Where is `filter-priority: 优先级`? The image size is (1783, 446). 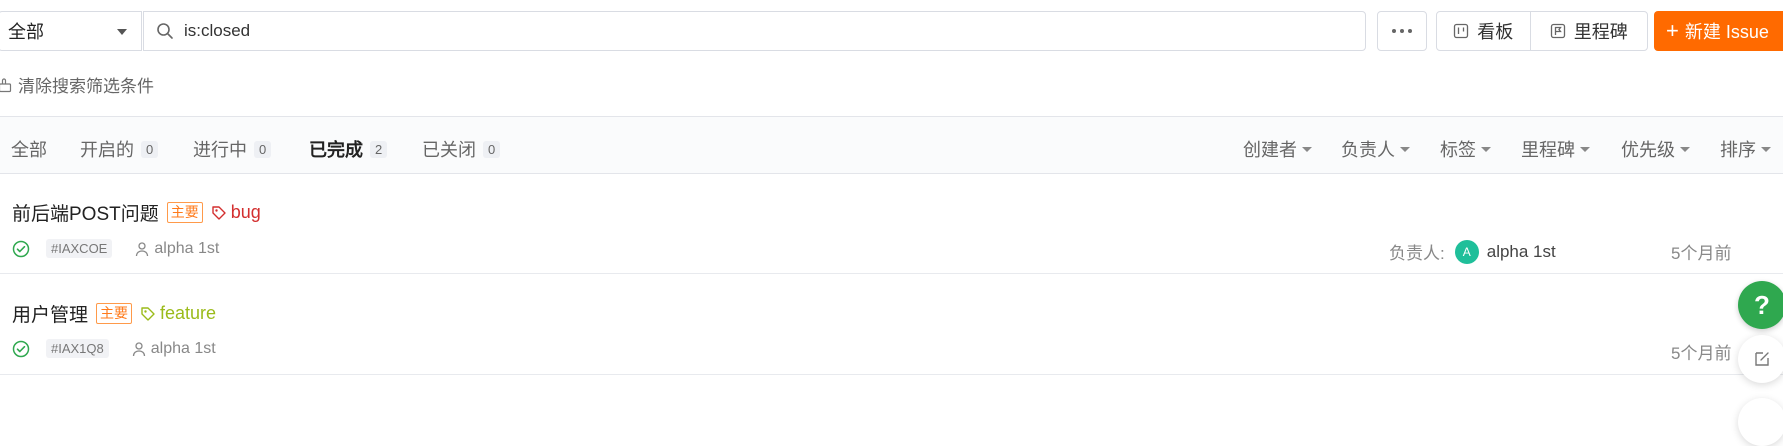 filter-priority: 优先级 is located at coordinates (1655, 149).